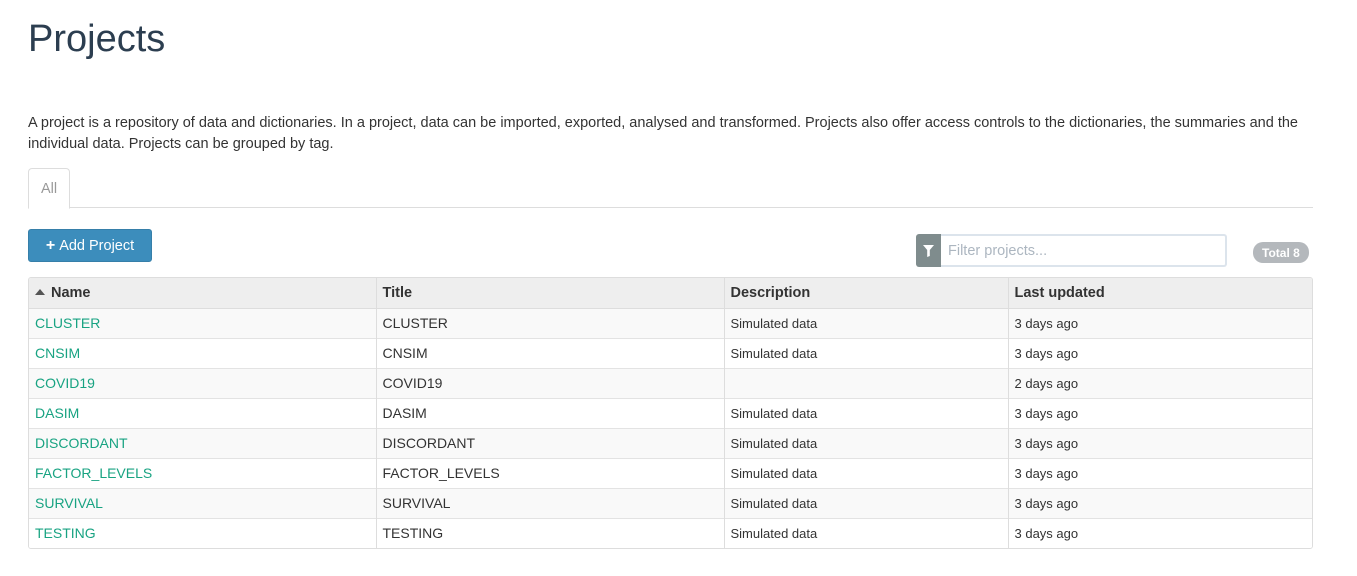 This screenshot has height=576, width=1357. Describe the element at coordinates (550, 532) in the screenshot. I see `cell-title: TESTING` at that location.